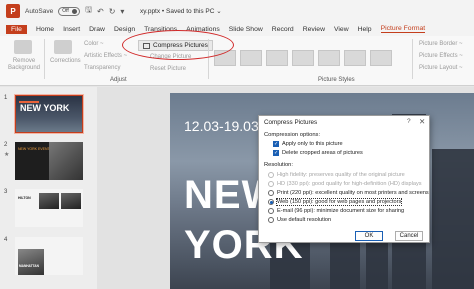 Image resolution: width=474 pixels, height=289 pixels. I want to click on remove-background-icon, so click(23, 47).